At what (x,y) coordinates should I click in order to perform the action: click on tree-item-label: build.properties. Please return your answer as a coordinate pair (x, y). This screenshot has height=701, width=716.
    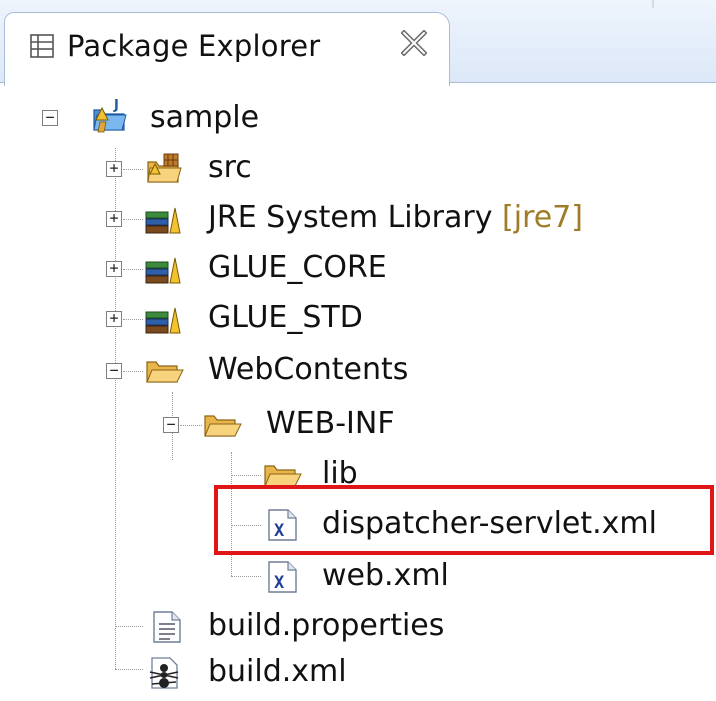
    Looking at the image, I should click on (326, 625).